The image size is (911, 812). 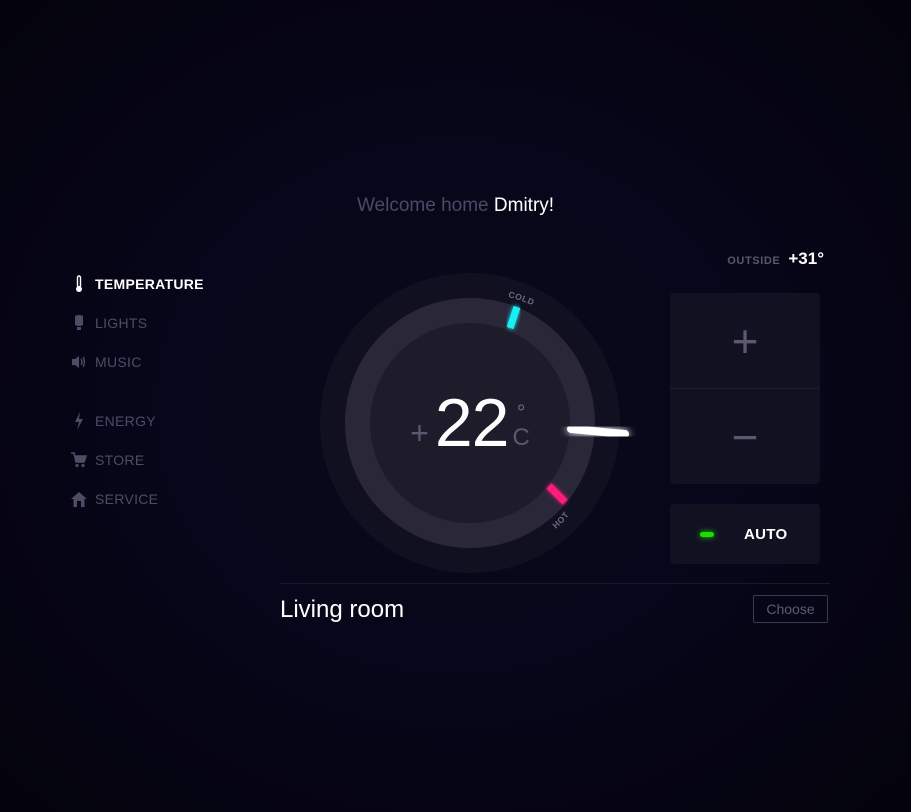 I want to click on temperature-units: ° C, so click(x=520, y=426).